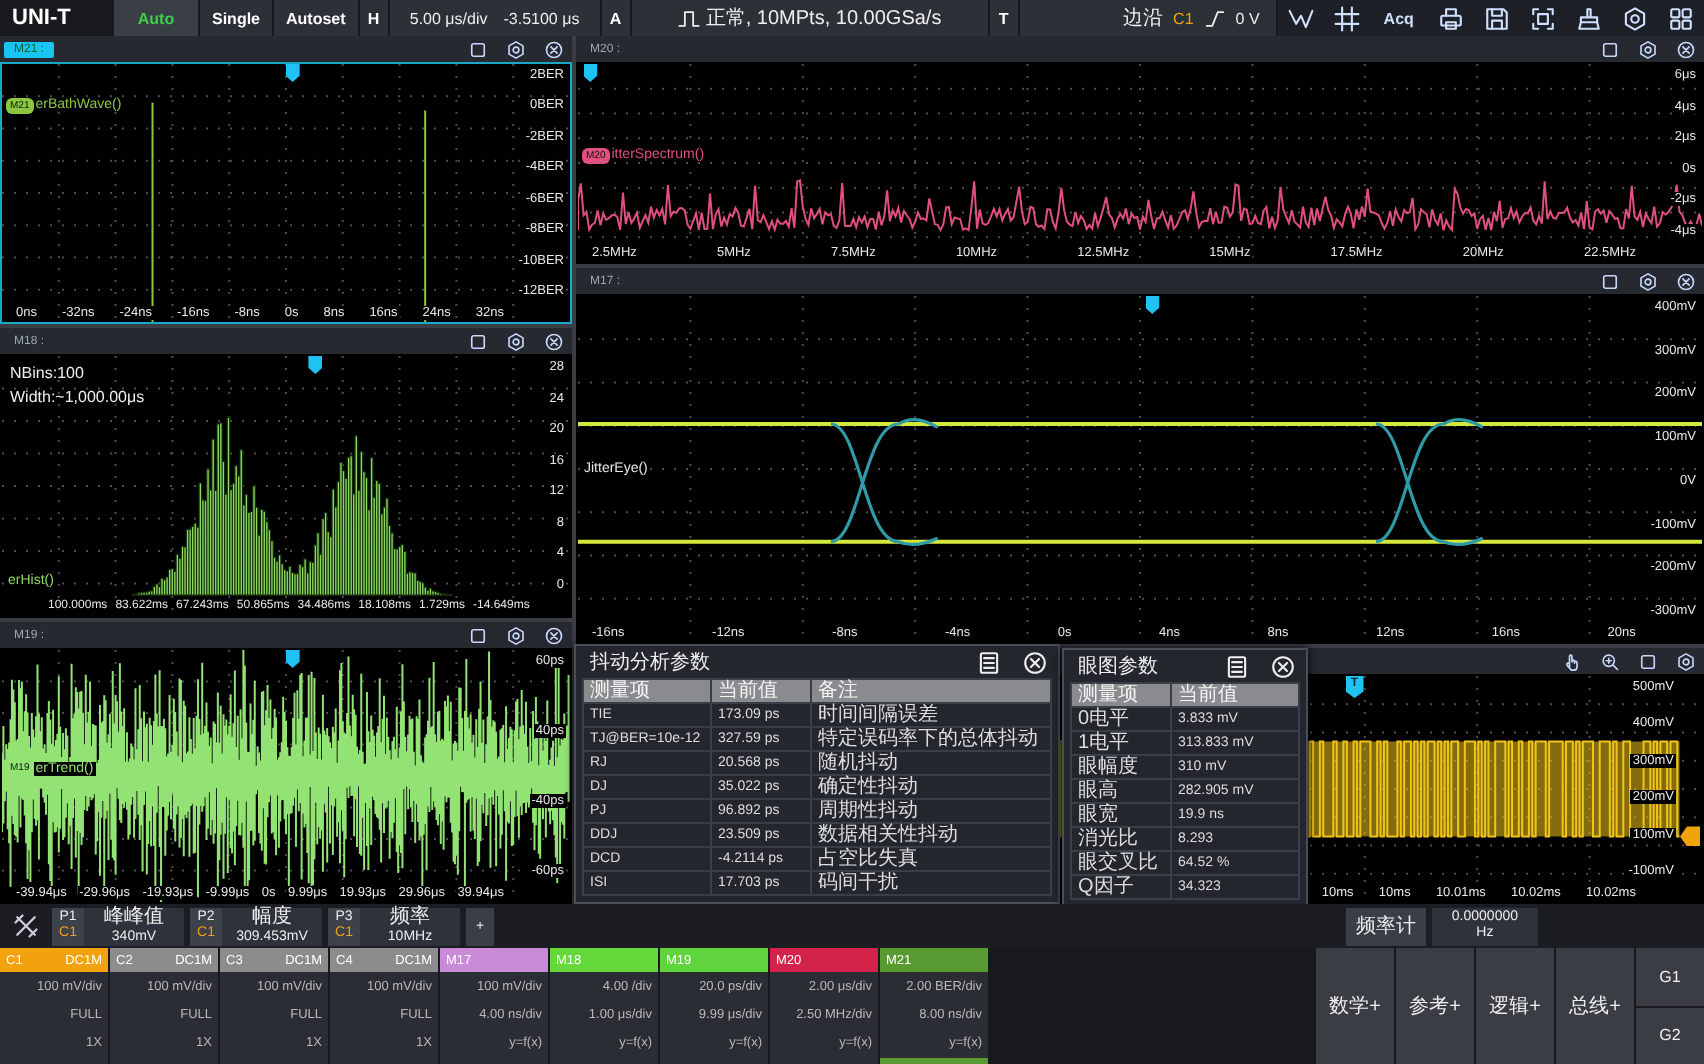 The height and width of the screenshot is (1064, 1704). Describe the element at coordinates (1247, 18) in the screenshot. I see `trigger-level: 0 V` at that location.